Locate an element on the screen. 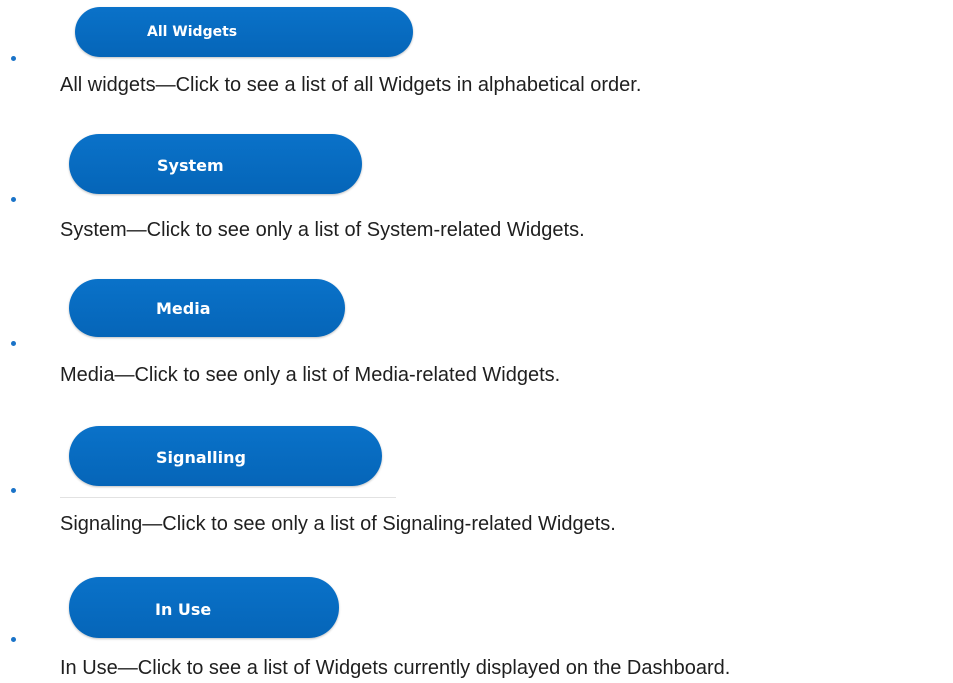 The height and width of the screenshot is (683, 953). all-widgets-button-label: All Widgets is located at coordinates (192, 32).